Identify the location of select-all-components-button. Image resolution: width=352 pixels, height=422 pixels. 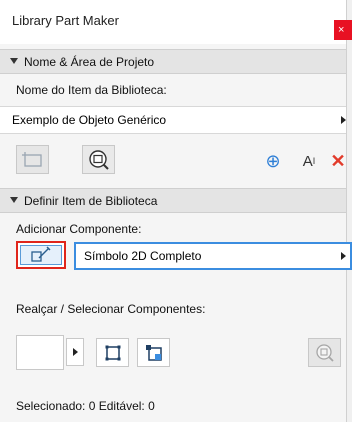
(112, 352).